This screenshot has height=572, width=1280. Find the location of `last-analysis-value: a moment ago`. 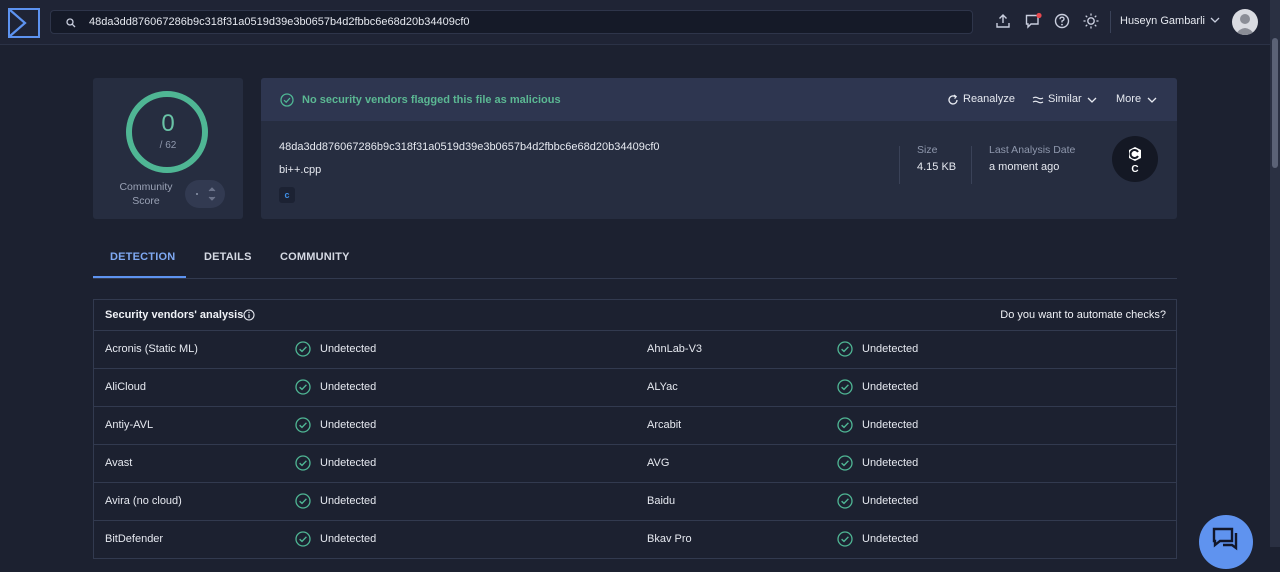

last-analysis-value: a moment ago is located at coordinates (1024, 167).